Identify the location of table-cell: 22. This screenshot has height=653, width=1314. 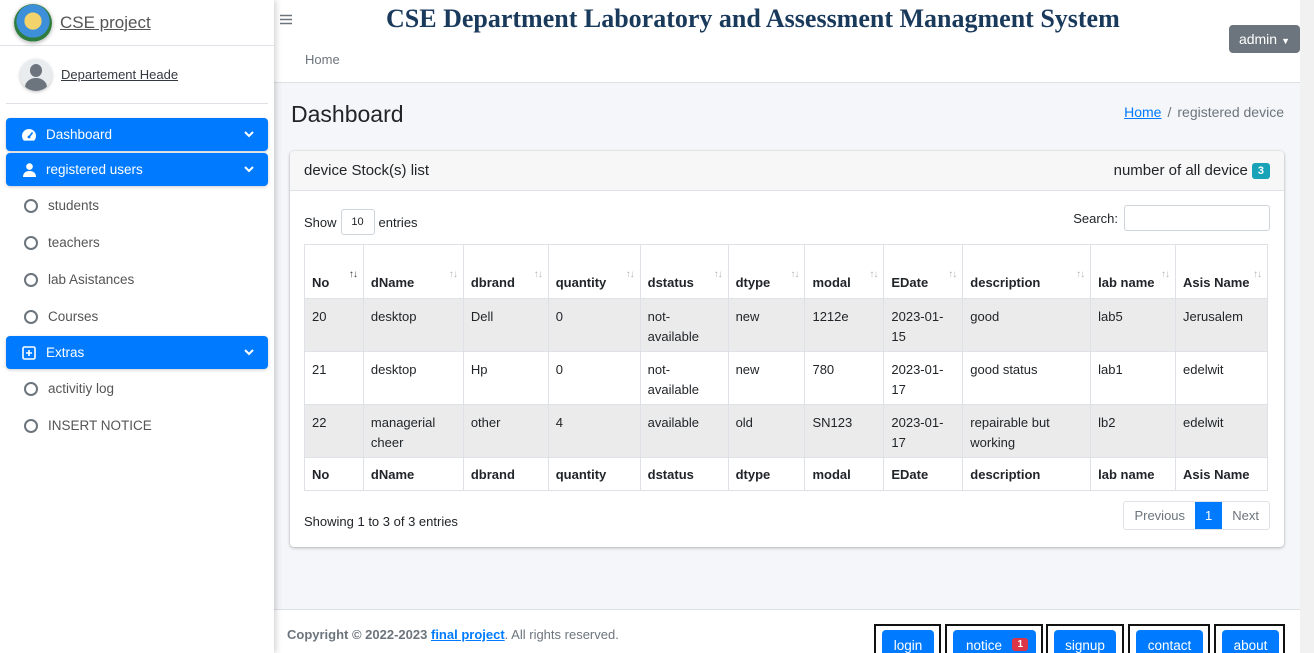
(334, 431).